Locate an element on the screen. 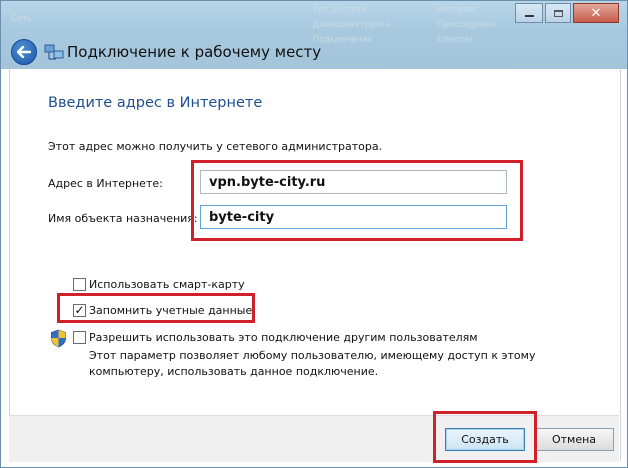  smartcard-label: Использовать смарт-карту is located at coordinates (167, 284).